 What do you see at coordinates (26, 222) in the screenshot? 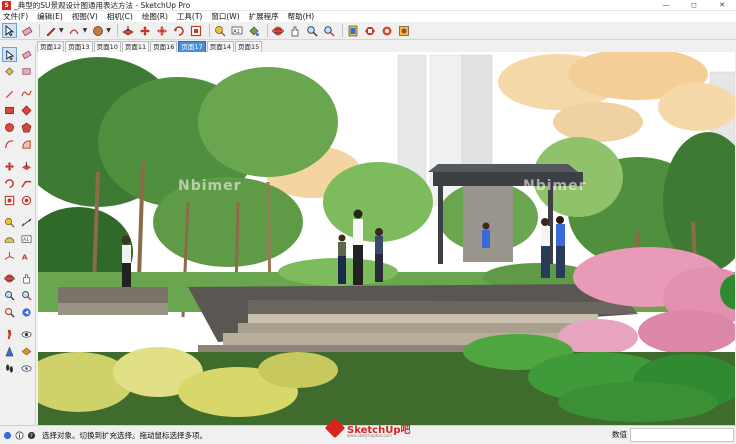
I see `dimension-icon` at bounding box center [26, 222].